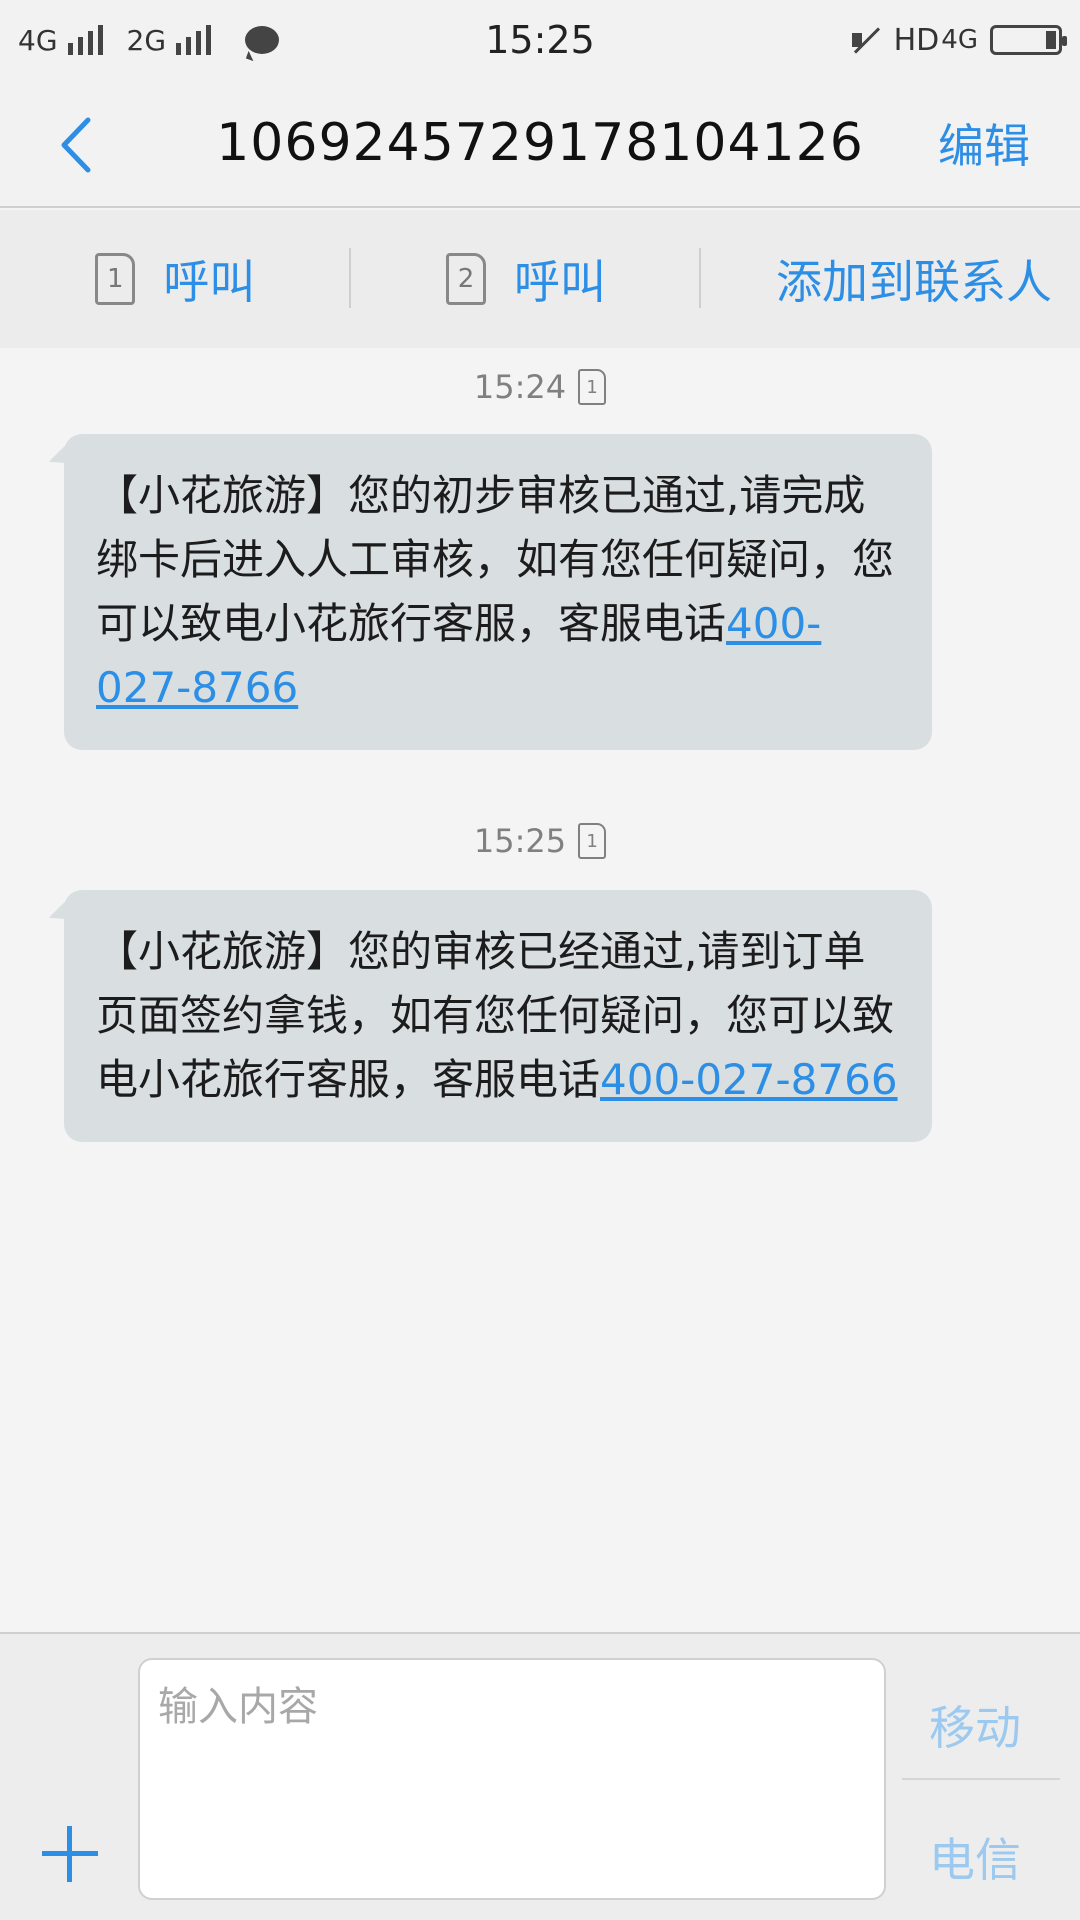 The width and height of the screenshot is (1080, 1920). What do you see at coordinates (865, 40) in the screenshot?
I see `mute-icon` at bounding box center [865, 40].